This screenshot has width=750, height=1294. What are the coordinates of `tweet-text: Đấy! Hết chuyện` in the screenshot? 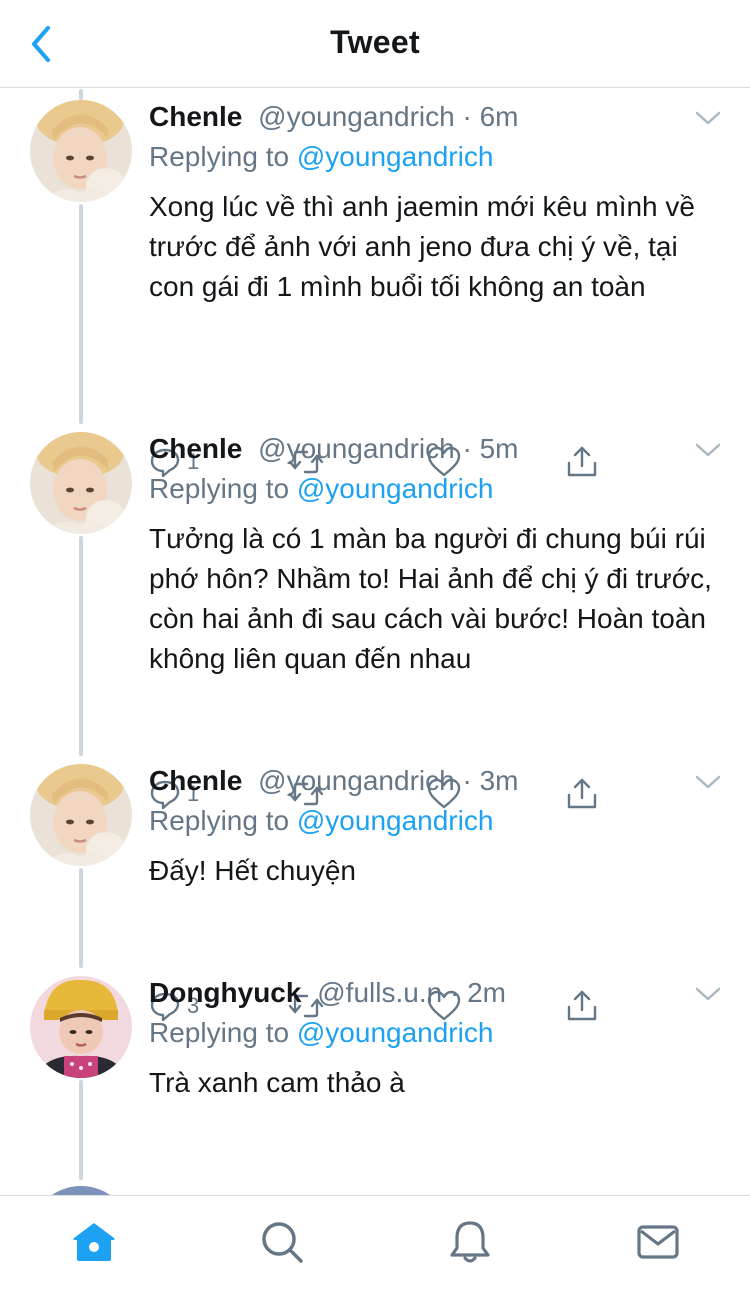 It's located at (252, 870).